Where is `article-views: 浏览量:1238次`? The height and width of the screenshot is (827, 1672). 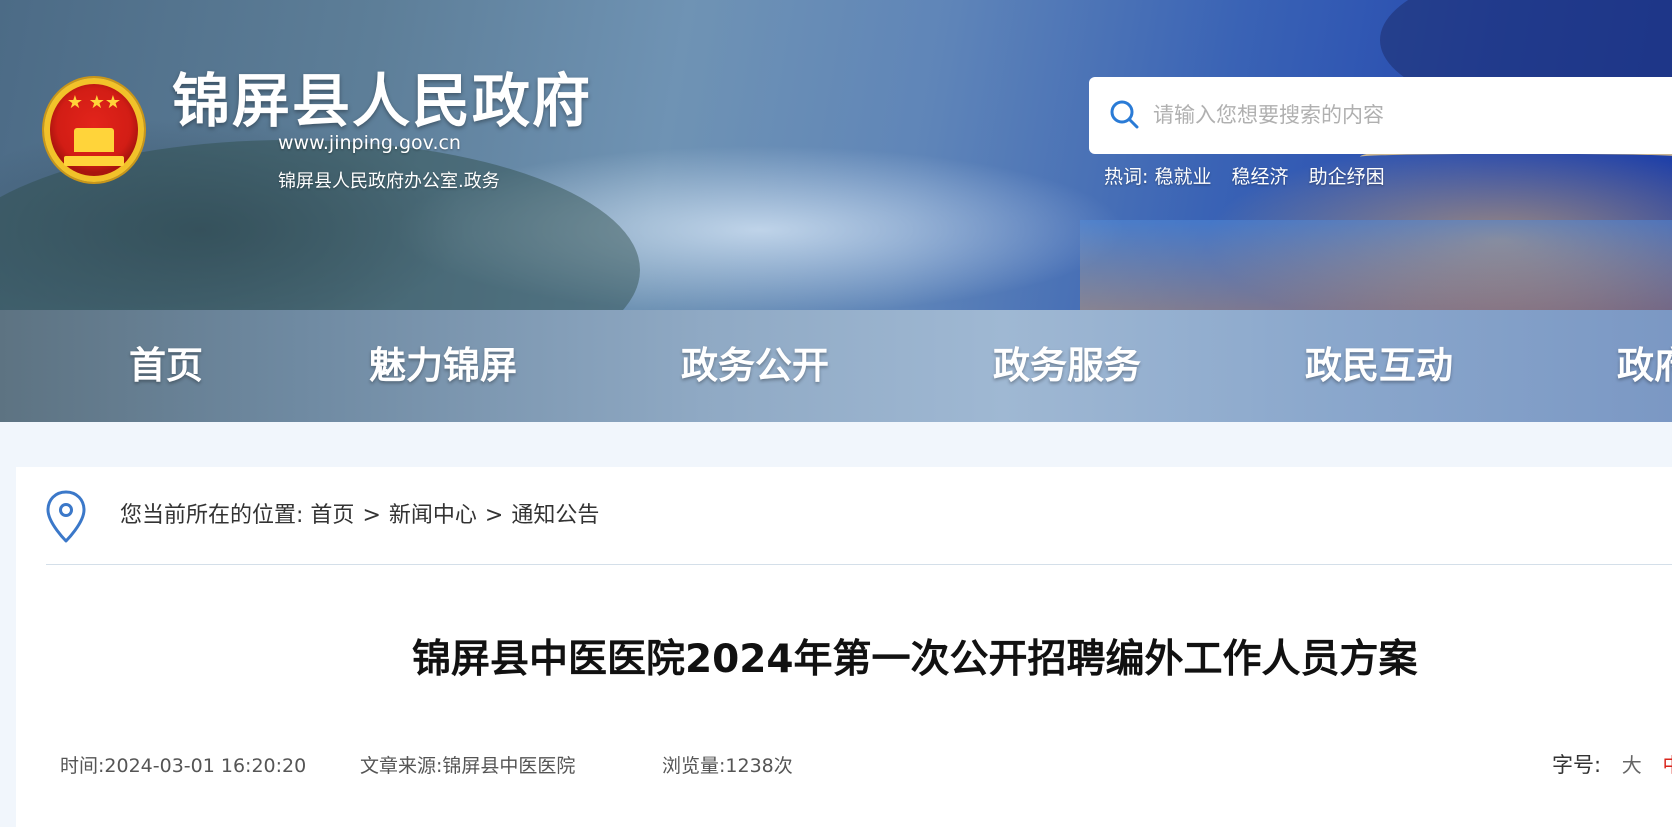 article-views: 浏览量:1238次 is located at coordinates (727, 766).